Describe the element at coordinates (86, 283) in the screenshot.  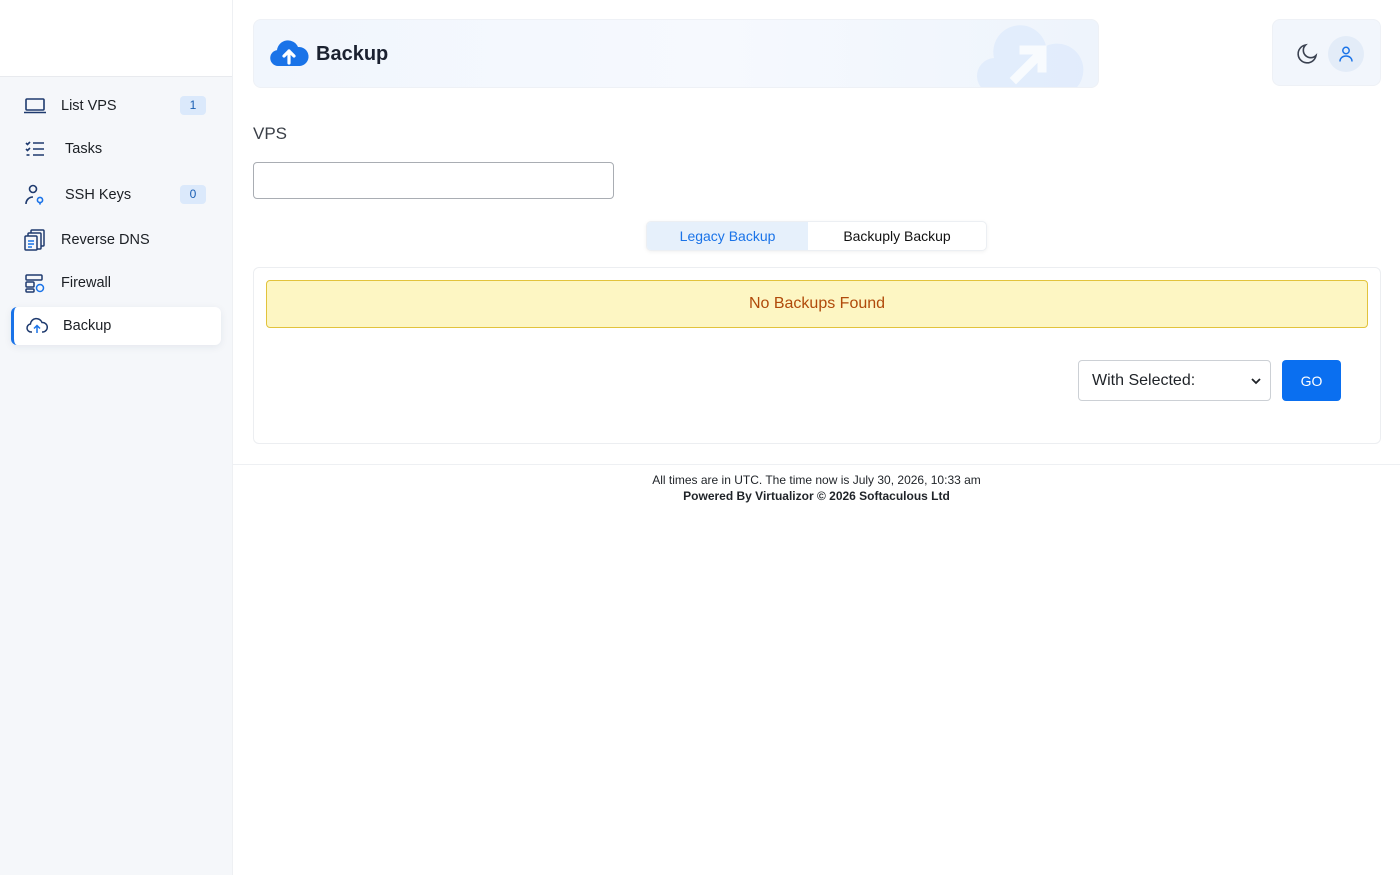
I see `sidebar-item-label: Firewall` at that location.